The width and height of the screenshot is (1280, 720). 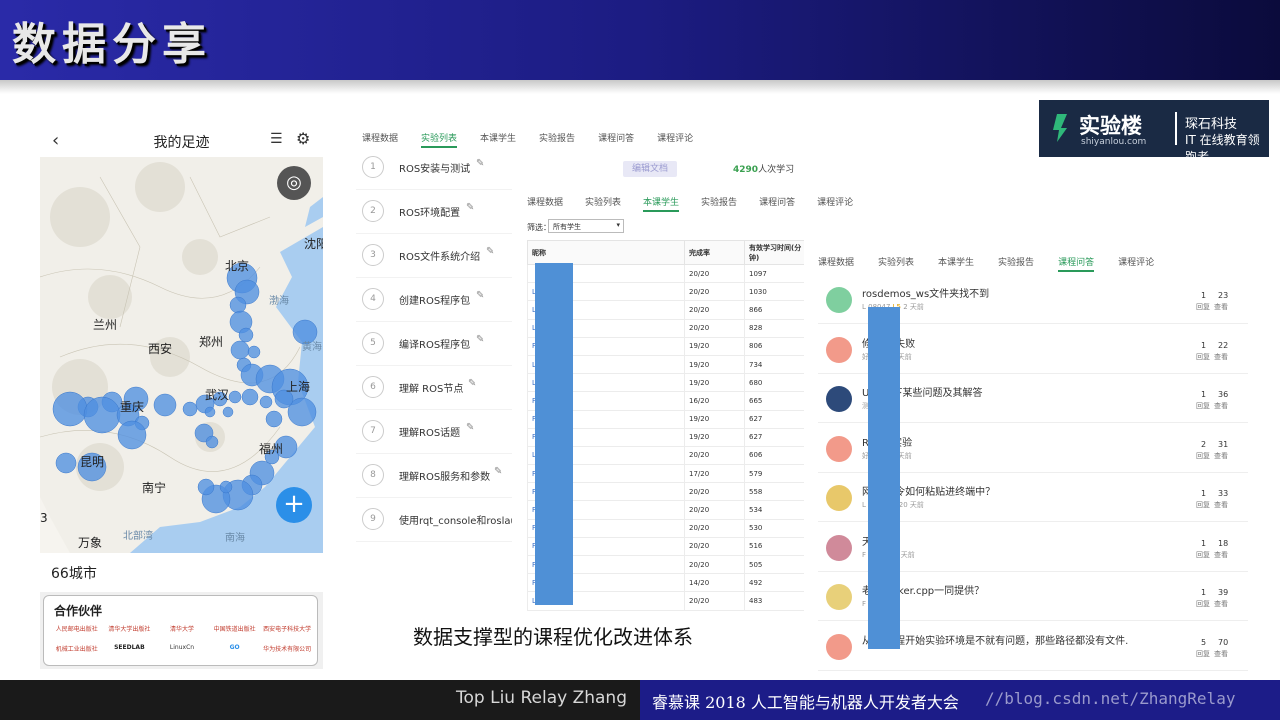 What do you see at coordinates (439, 255) in the screenshot?
I see `lesson-title: ROS文件系统介绍` at bounding box center [439, 255].